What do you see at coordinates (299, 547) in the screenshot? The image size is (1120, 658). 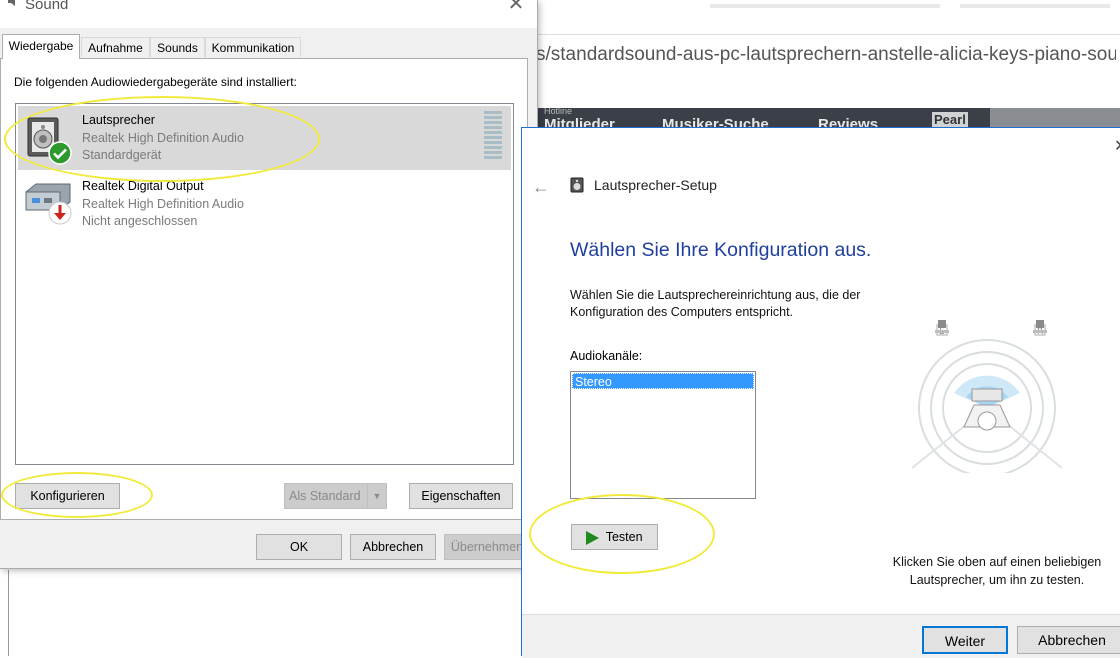 I see `ok-button: OK` at bounding box center [299, 547].